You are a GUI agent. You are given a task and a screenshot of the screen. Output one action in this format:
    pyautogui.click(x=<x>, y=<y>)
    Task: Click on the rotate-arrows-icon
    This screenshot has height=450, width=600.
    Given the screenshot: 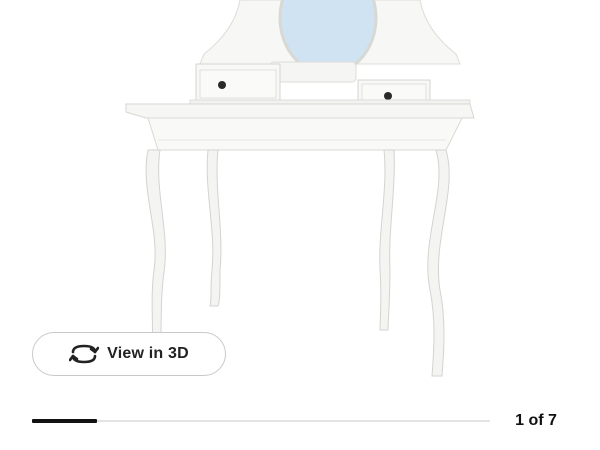 What is the action you would take?
    pyautogui.click(x=84, y=354)
    